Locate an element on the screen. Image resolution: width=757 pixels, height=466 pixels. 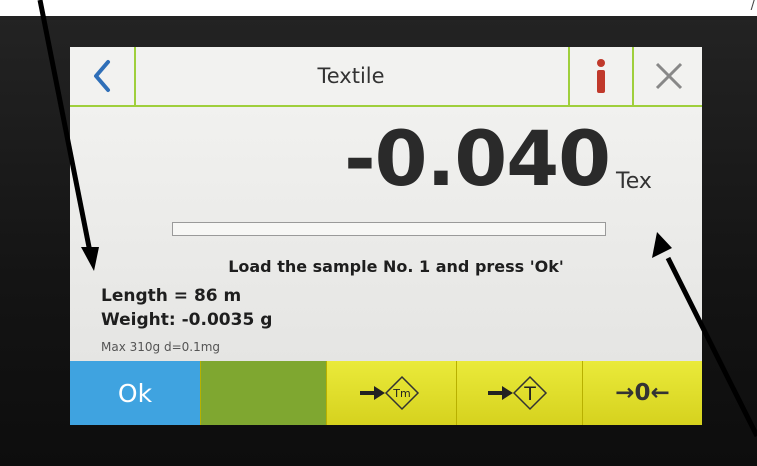
tare-memory-label: Tm is located at coordinates (401, 393).